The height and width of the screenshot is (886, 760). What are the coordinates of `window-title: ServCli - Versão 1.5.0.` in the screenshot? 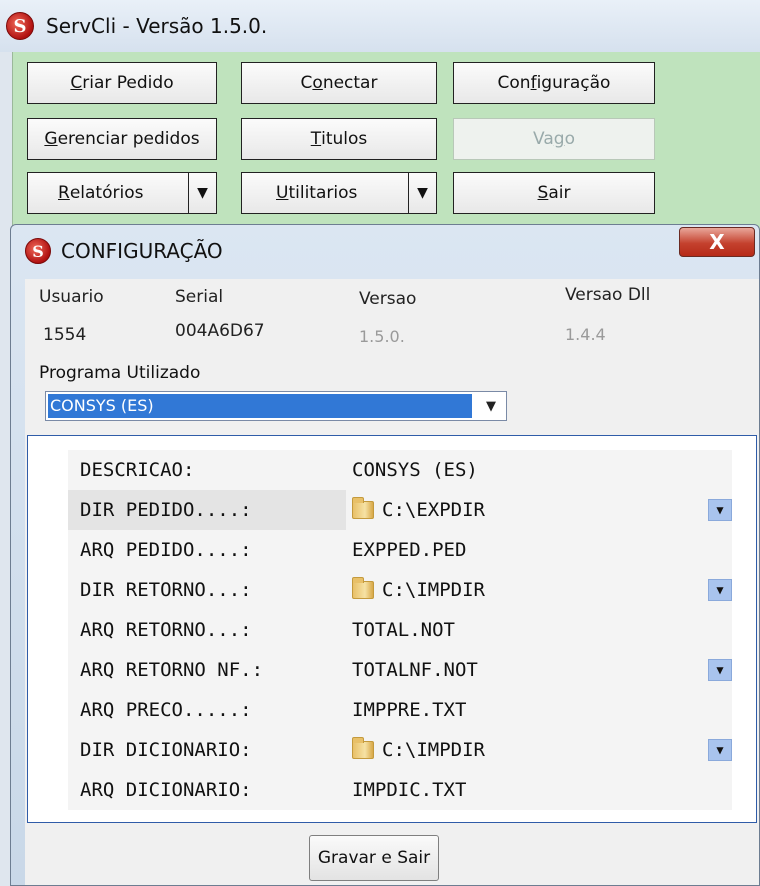 It's located at (157, 26).